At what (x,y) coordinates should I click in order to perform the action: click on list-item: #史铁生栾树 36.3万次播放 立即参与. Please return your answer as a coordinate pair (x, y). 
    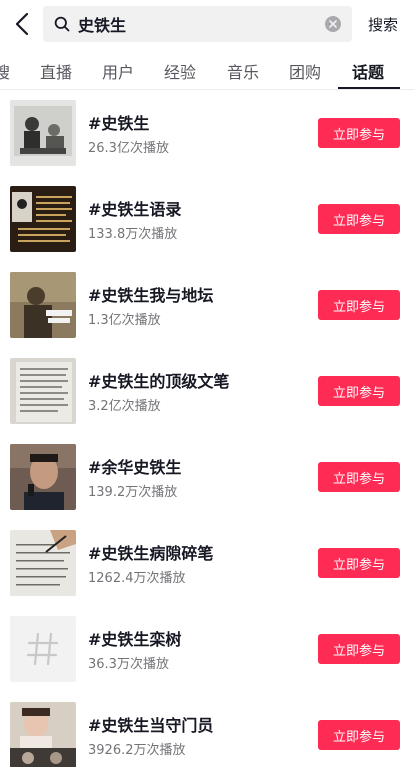
    Looking at the image, I should click on (207, 649).